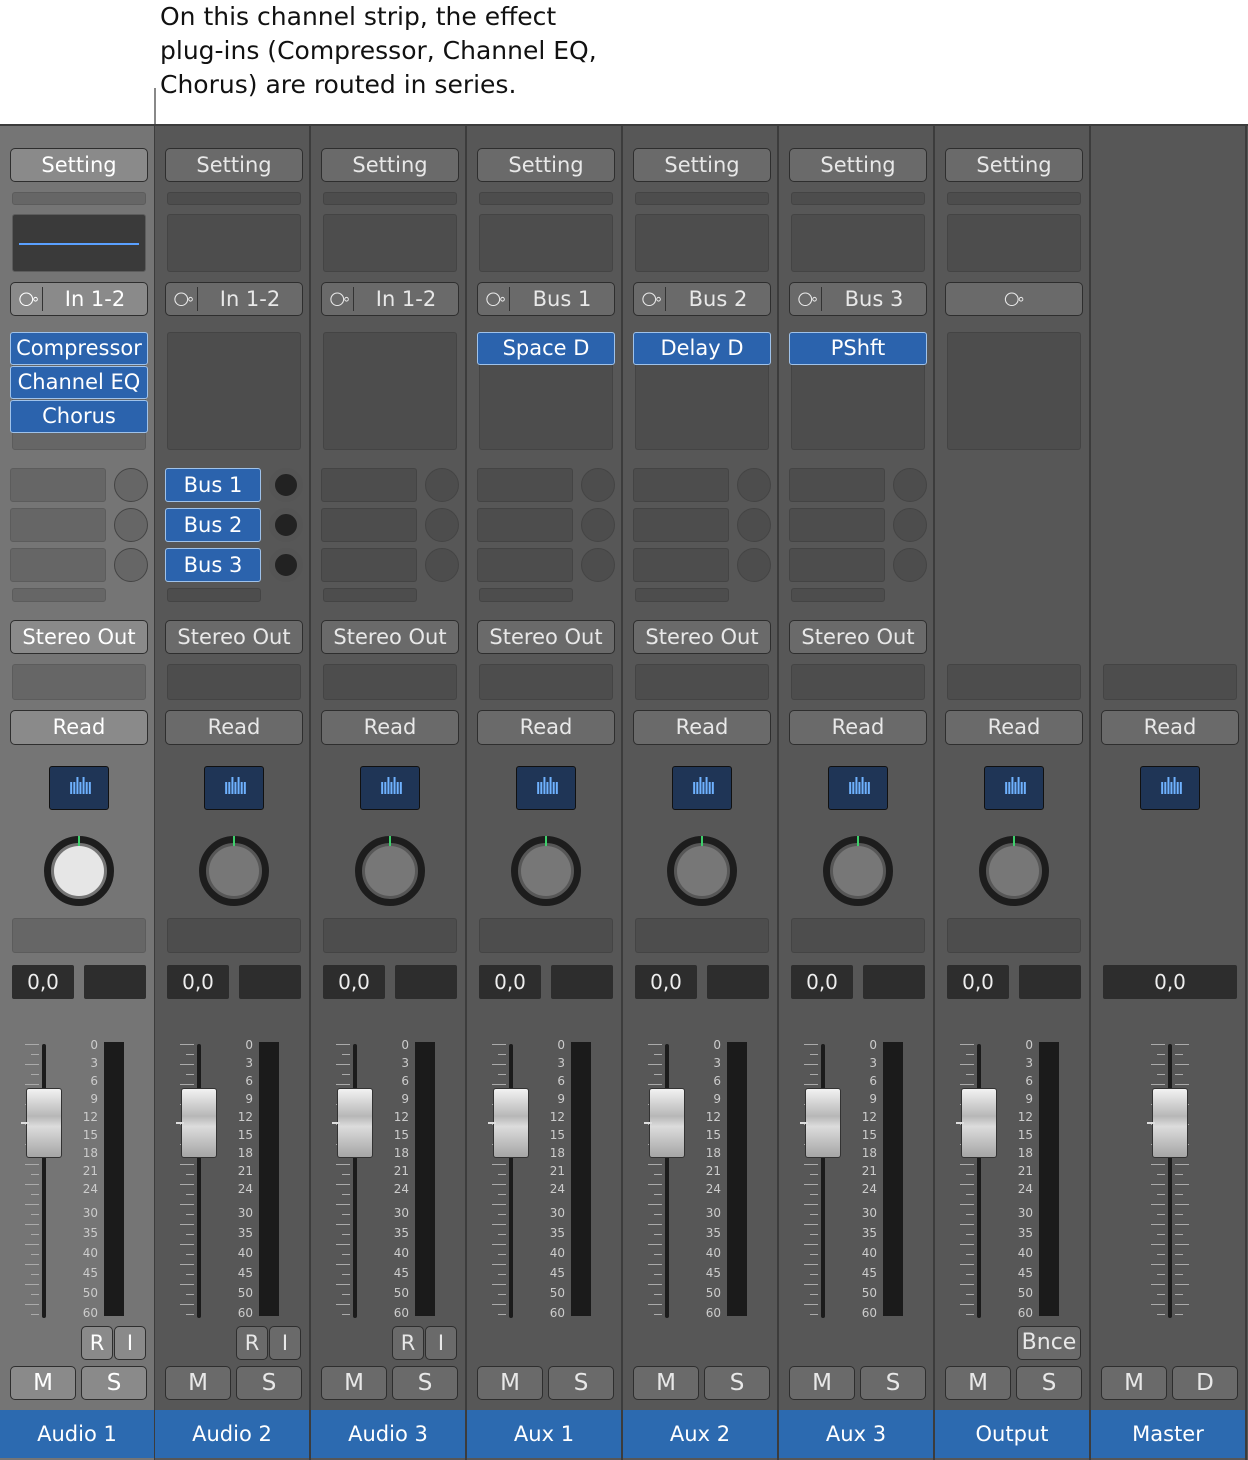  I want to click on plugin-slot: Compressor, so click(79, 348).